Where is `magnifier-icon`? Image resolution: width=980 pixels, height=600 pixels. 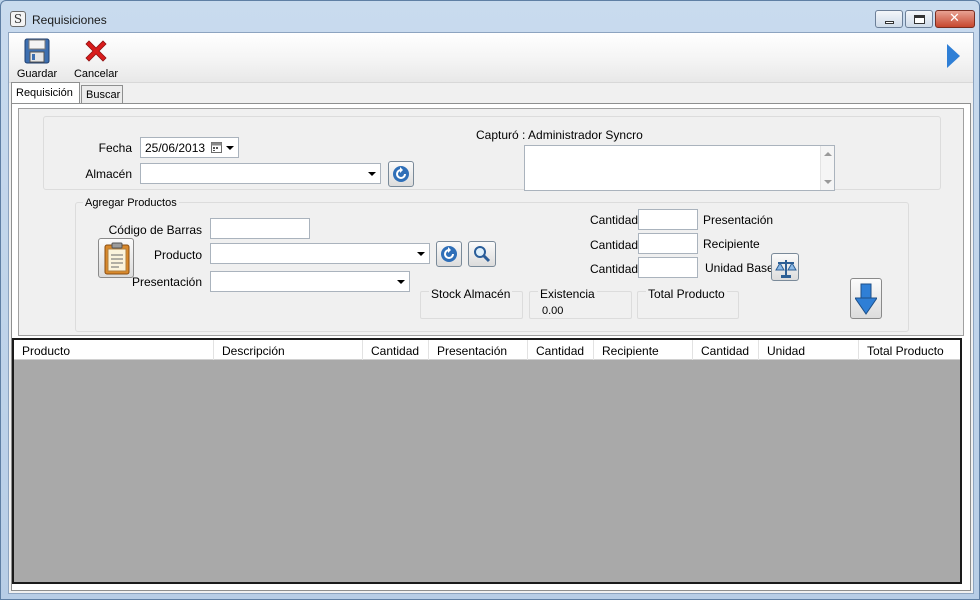 magnifier-icon is located at coordinates (482, 254).